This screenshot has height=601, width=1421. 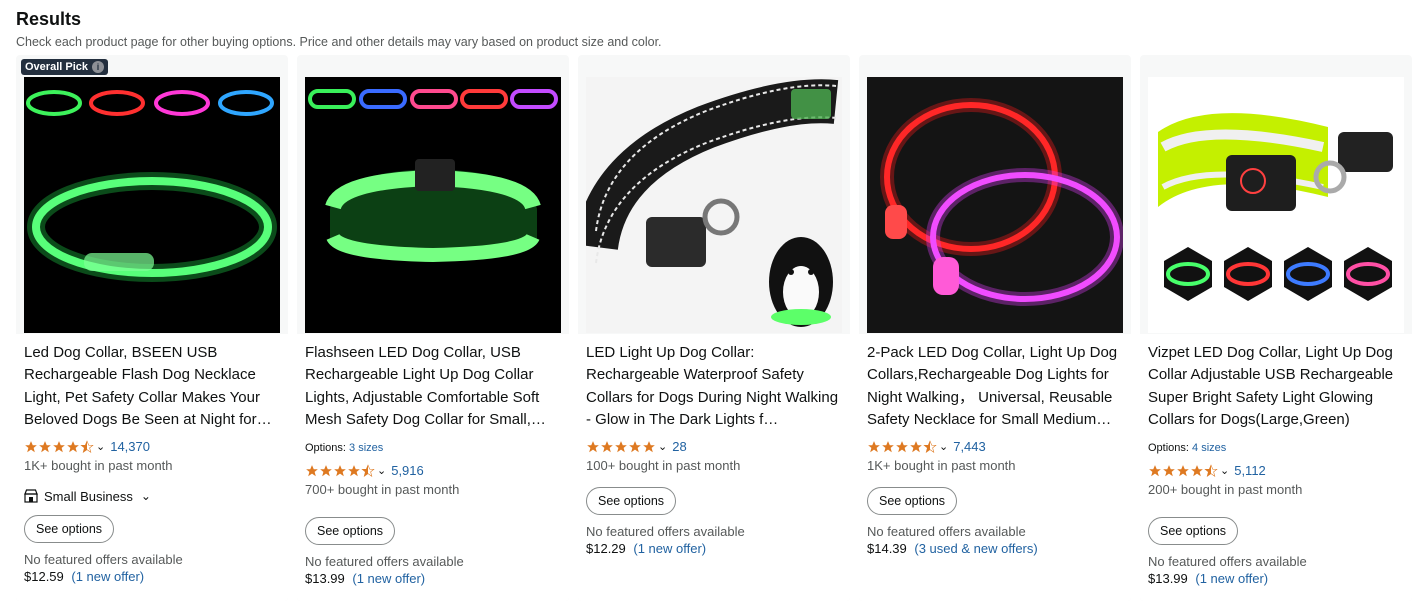 What do you see at coordinates (31, 496) in the screenshot?
I see `storefront-icon` at bounding box center [31, 496].